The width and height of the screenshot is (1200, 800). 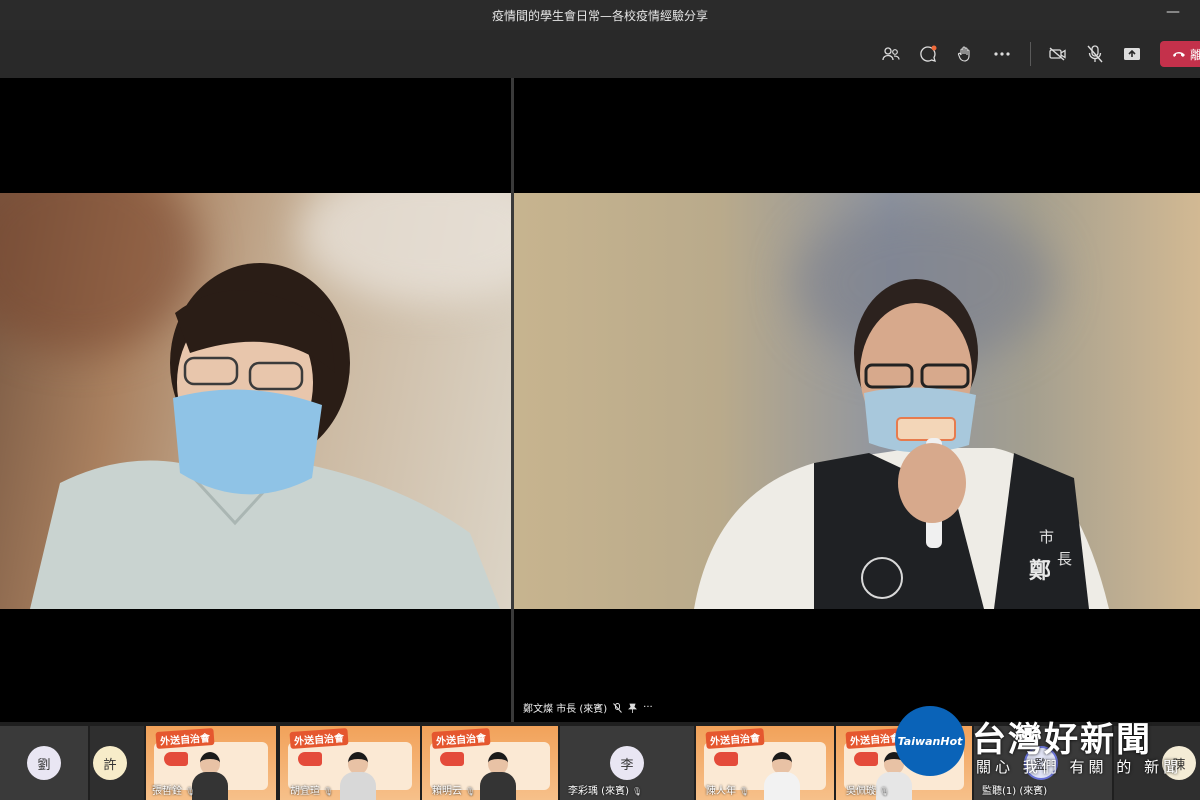 What do you see at coordinates (600, 54) in the screenshot?
I see `meeting-toolbar: 離` at bounding box center [600, 54].